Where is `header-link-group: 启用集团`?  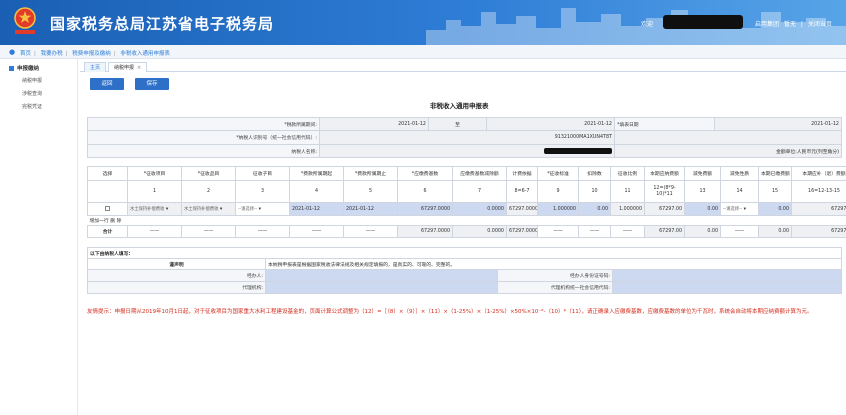 header-link-group: 启用集团 is located at coordinates (767, 24).